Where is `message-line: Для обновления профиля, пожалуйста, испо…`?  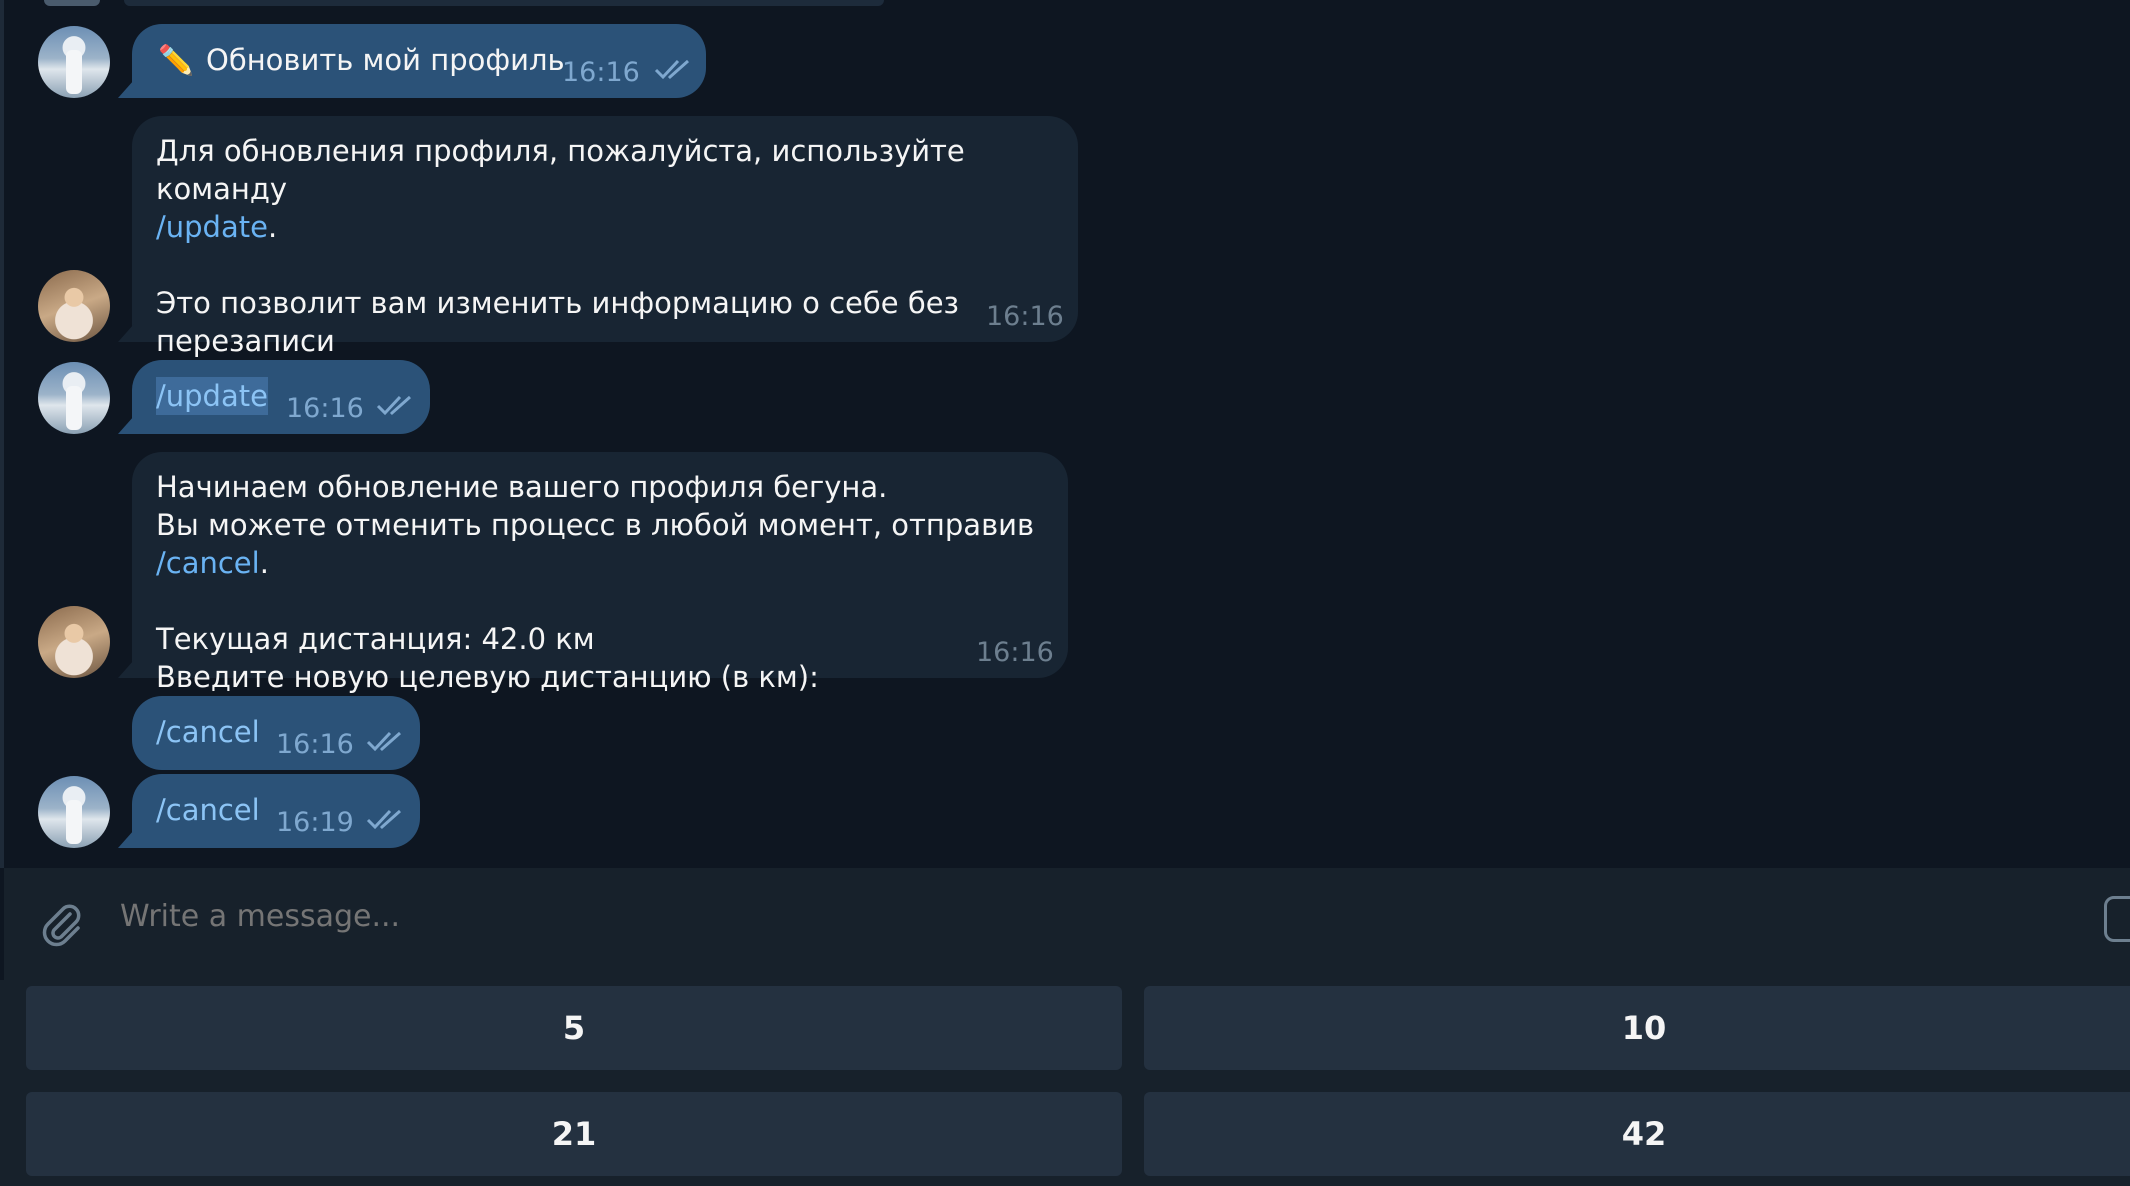 message-line: Для обновления профиля, пожалуйста, испо… is located at coordinates (560, 170).